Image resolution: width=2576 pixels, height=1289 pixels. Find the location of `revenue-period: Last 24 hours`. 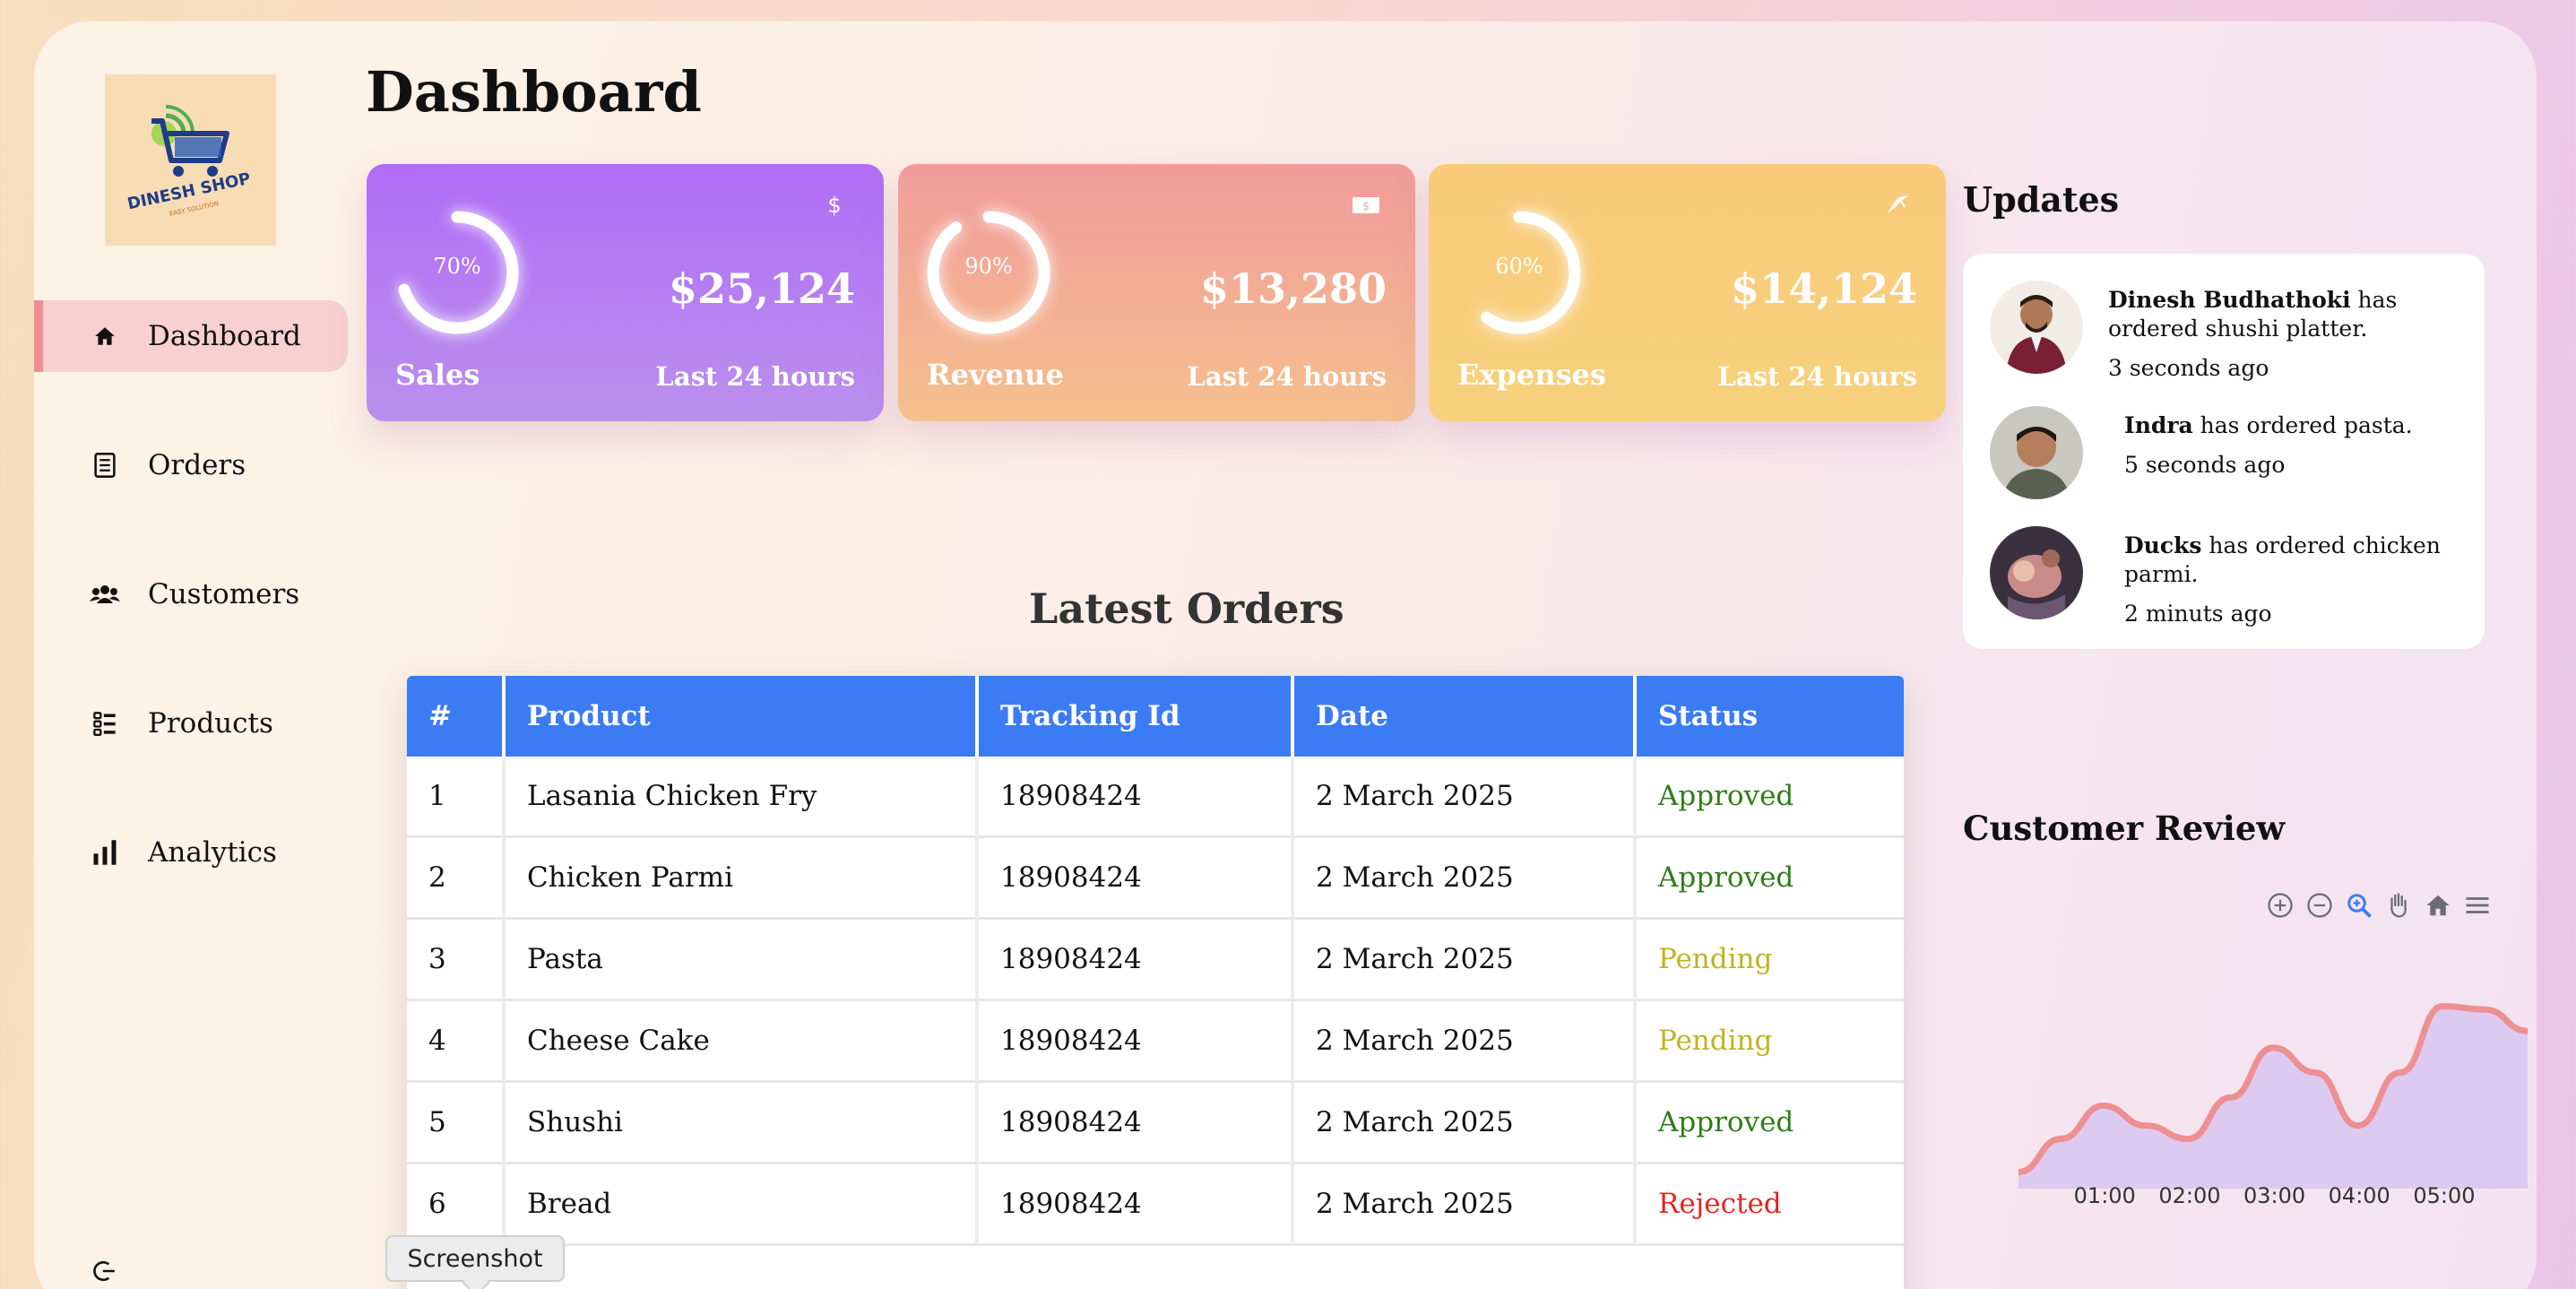

revenue-period: Last 24 hours is located at coordinates (1287, 376).